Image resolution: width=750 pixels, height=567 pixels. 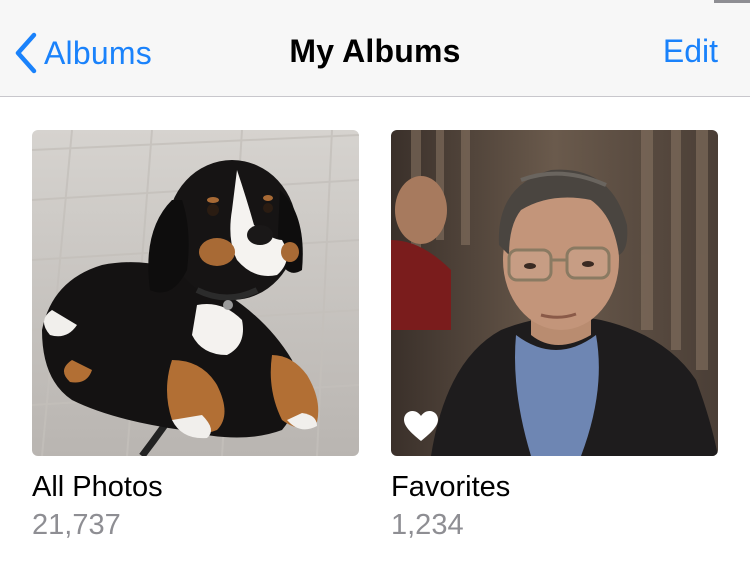 What do you see at coordinates (451, 487) in the screenshot?
I see `album-title: Favorites` at bounding box center [451, 487].